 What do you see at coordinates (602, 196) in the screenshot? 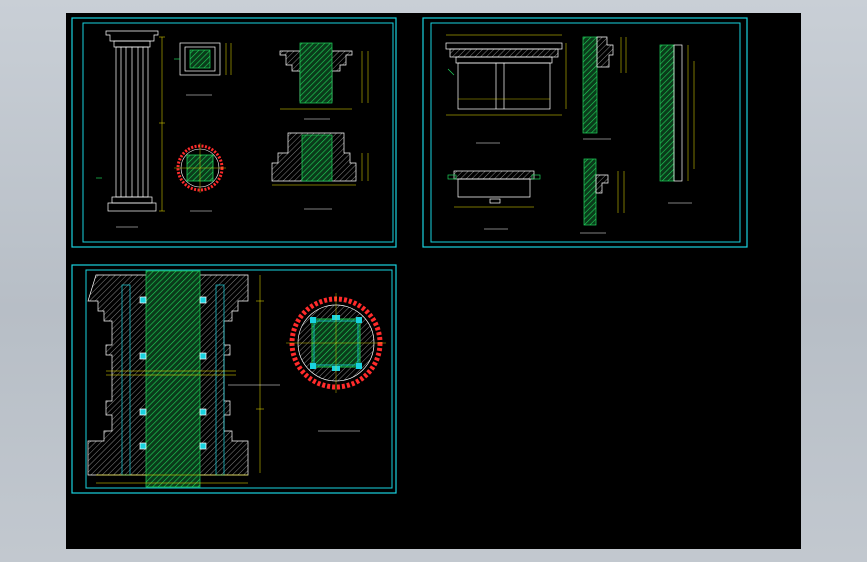
I see `profile-detail` at bounding box center [602, 196].